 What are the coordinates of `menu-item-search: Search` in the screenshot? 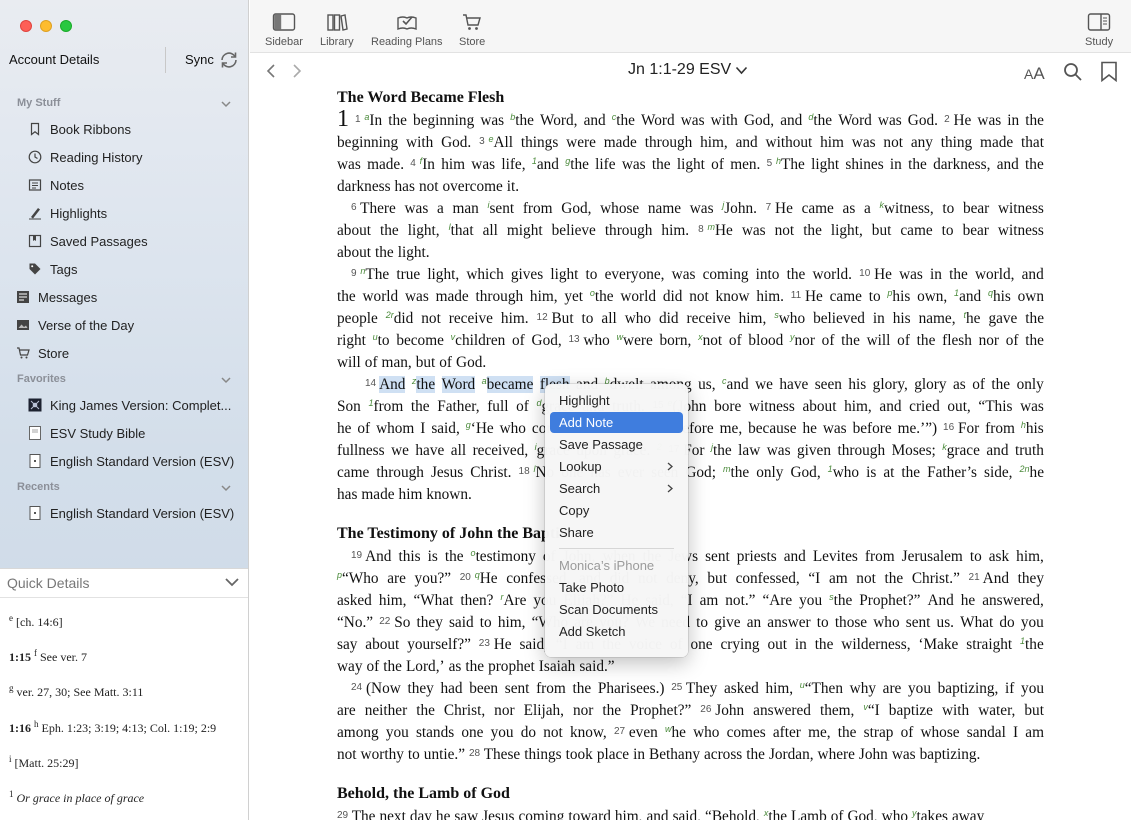 It's located at (616, 488).